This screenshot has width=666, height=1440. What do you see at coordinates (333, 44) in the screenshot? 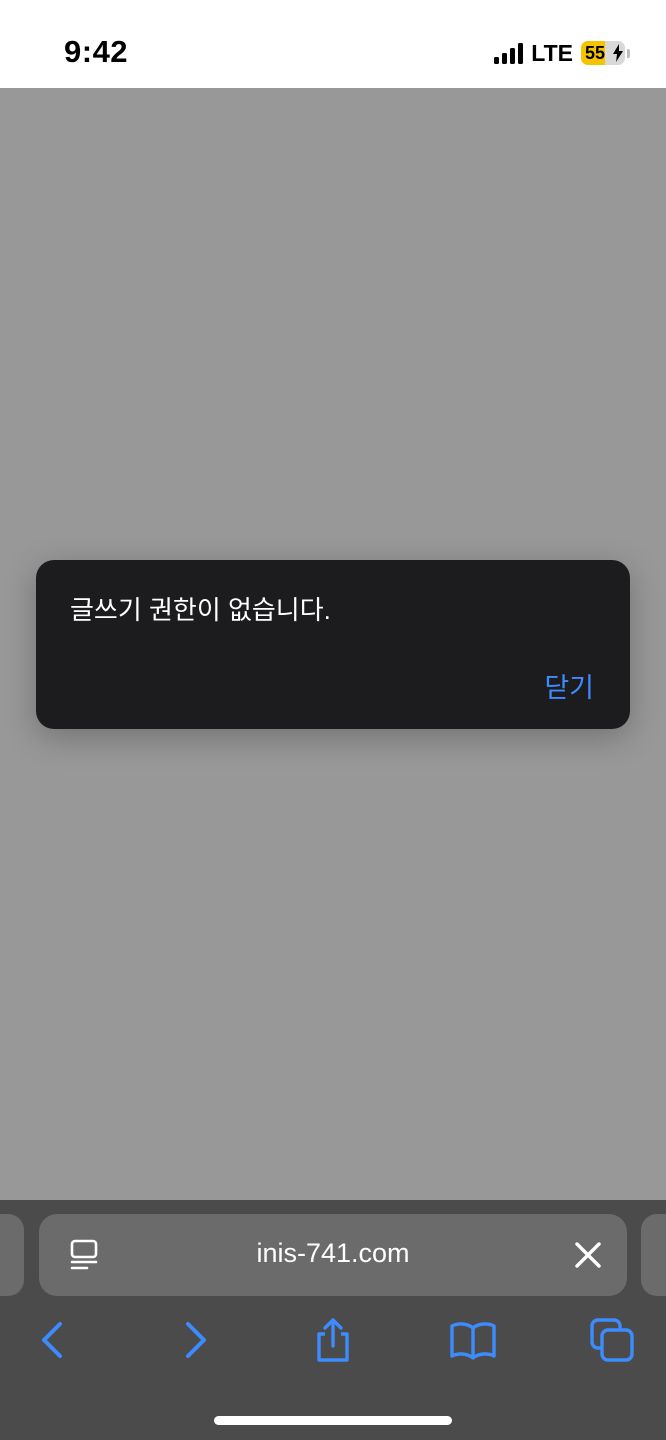
I see `status-bar: 9:42 LTE 55` at bounding box center [333, 44].